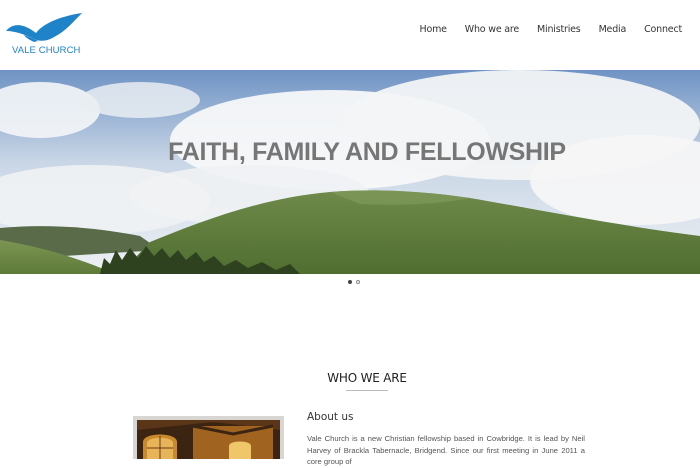 This screenshot has width=700, height=468. What do you see at coordinates (330, 417) in the screenshot?
I see `about-us-heading: About us` at bounding box center [330, 417].